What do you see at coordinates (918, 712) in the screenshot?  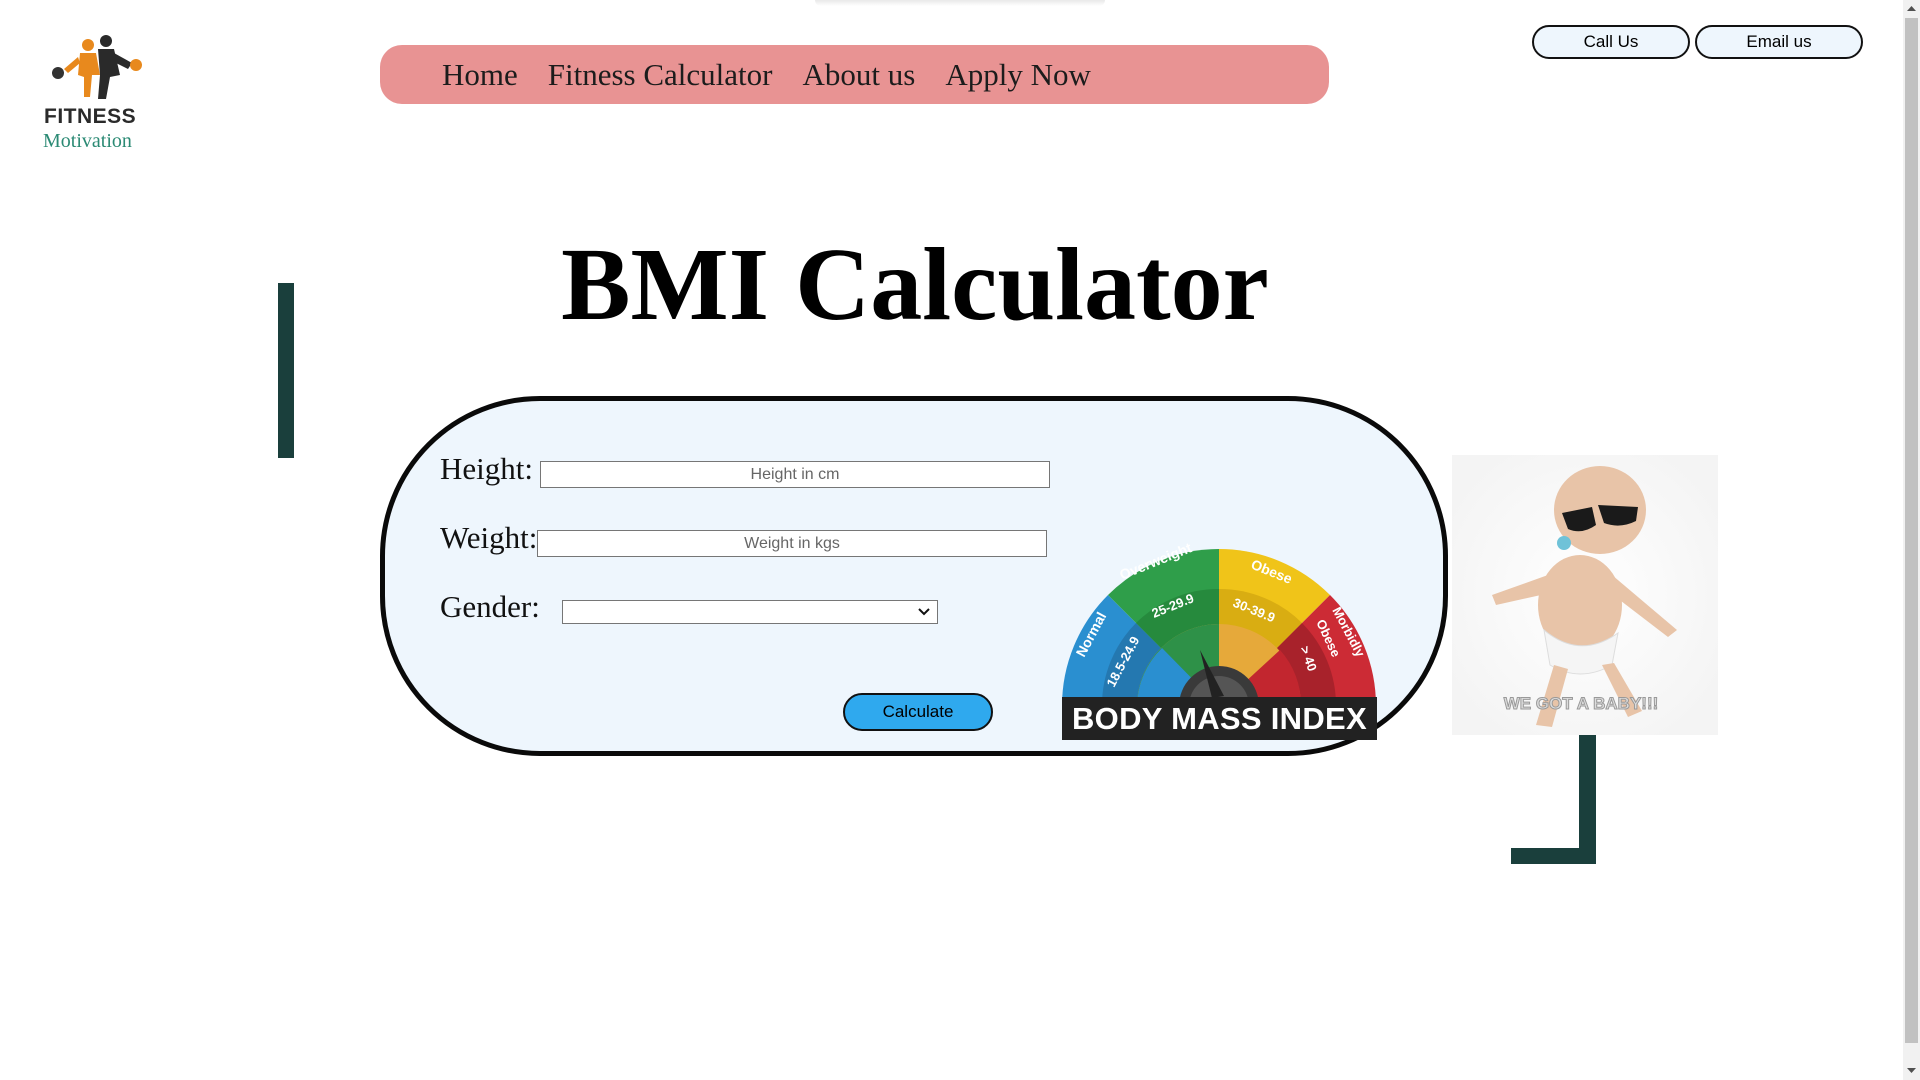 I see `calculate-button: Calculate` at bounding box center [918, 712].